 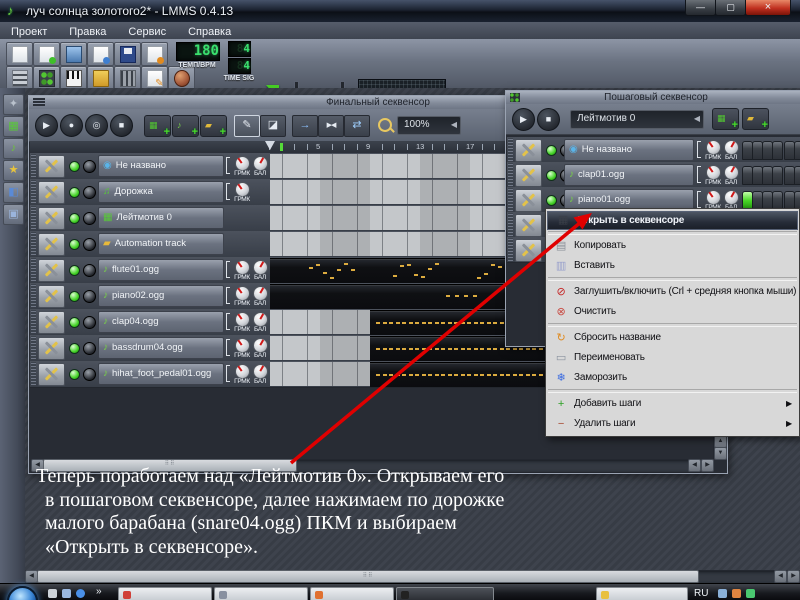 I want to click on context-menu-item: ▤ Копировать, so click(x=672, y=246).